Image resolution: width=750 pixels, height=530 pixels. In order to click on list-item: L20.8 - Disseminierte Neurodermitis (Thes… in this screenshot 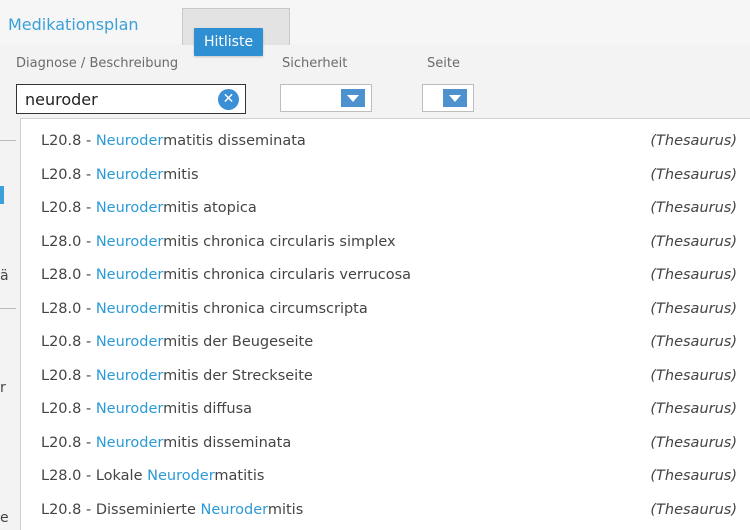, I will do `click(385, 512)`.